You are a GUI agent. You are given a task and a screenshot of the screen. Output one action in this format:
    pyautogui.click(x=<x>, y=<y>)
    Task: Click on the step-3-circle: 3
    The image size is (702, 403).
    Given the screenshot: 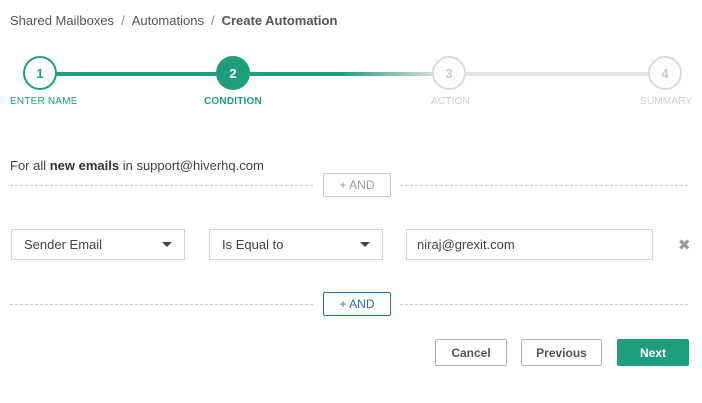 What is the action you would take?
    pyautogui.click(x=449, y=73)
    